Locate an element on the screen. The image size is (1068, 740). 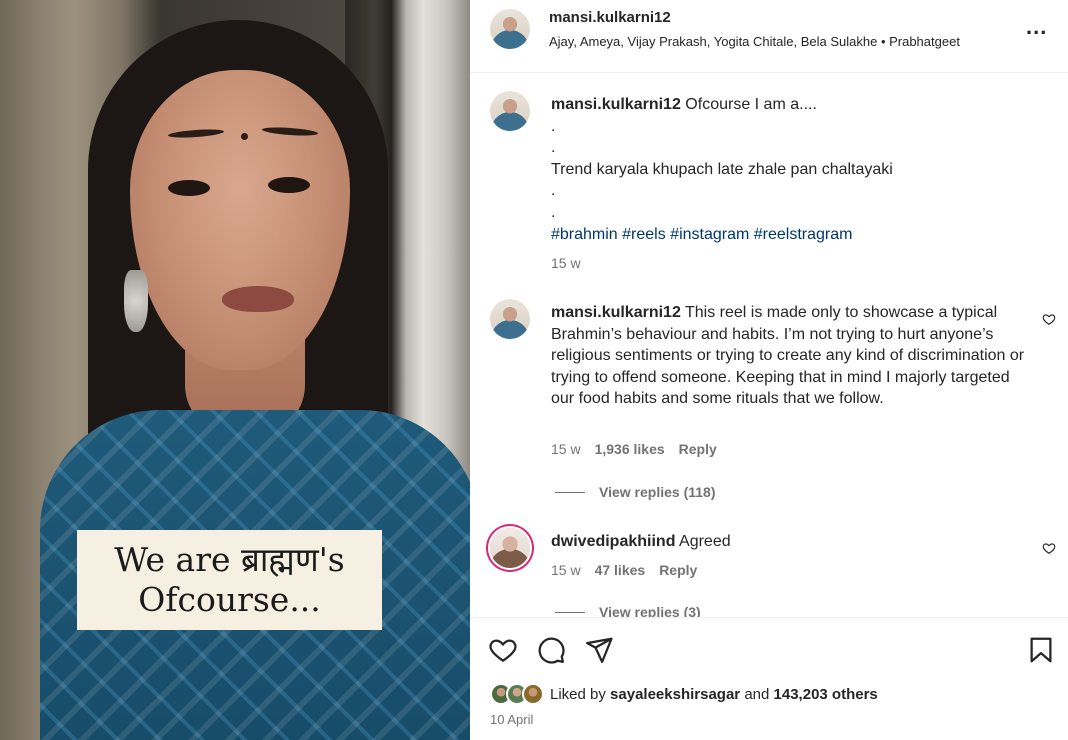
caption-time: 15 w is located at coordinates (566, 263).